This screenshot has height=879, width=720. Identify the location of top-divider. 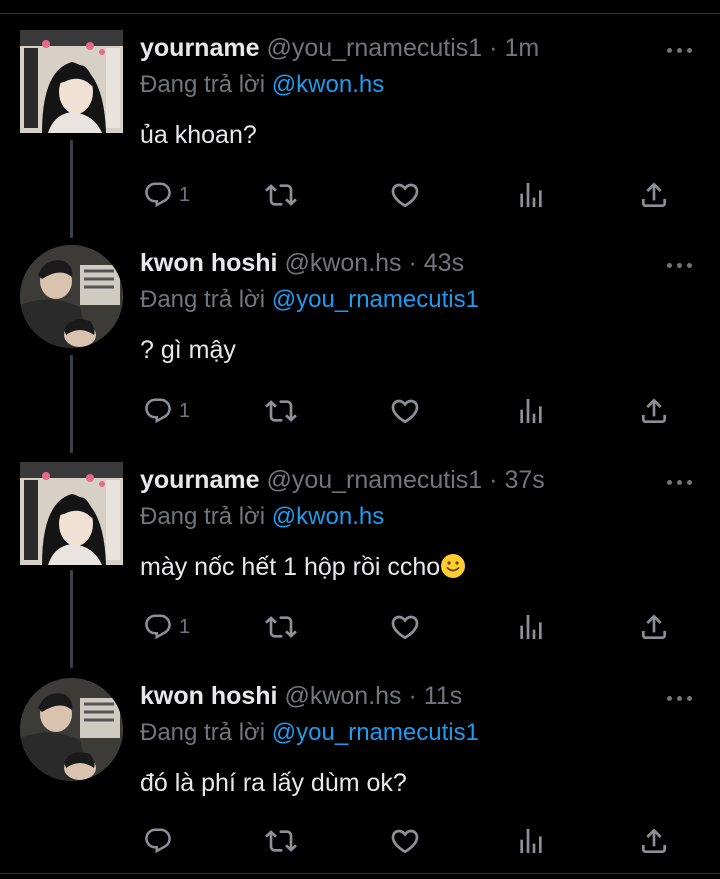
(360, 13).